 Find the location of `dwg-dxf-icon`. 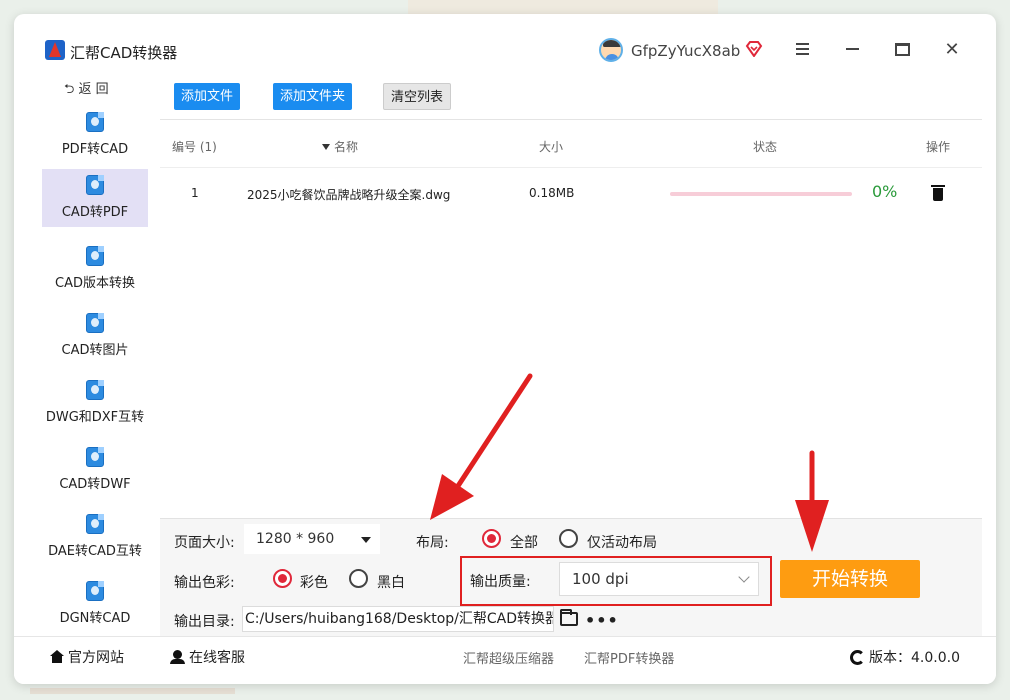

dwg-dxf-icon is located at coordinates (95, 390).